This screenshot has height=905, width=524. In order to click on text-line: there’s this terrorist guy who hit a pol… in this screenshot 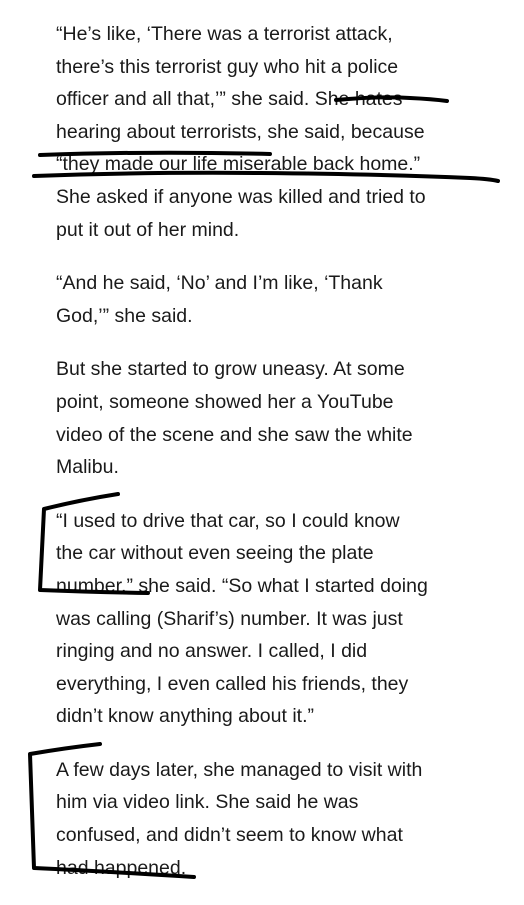, I will do `click(227, 66)`.